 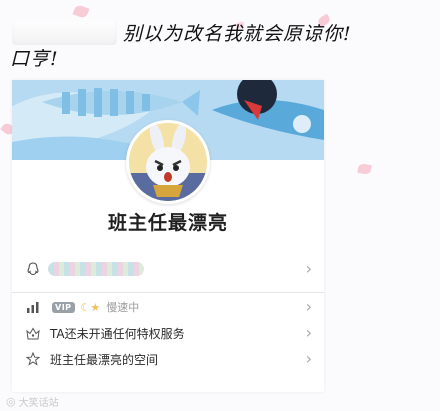 What do you see at coordinates (168, 307) in the screenshot?
I see `vip-level-row: VIP ☾★ 慢速中 ›` at bounding box center [168, 307].